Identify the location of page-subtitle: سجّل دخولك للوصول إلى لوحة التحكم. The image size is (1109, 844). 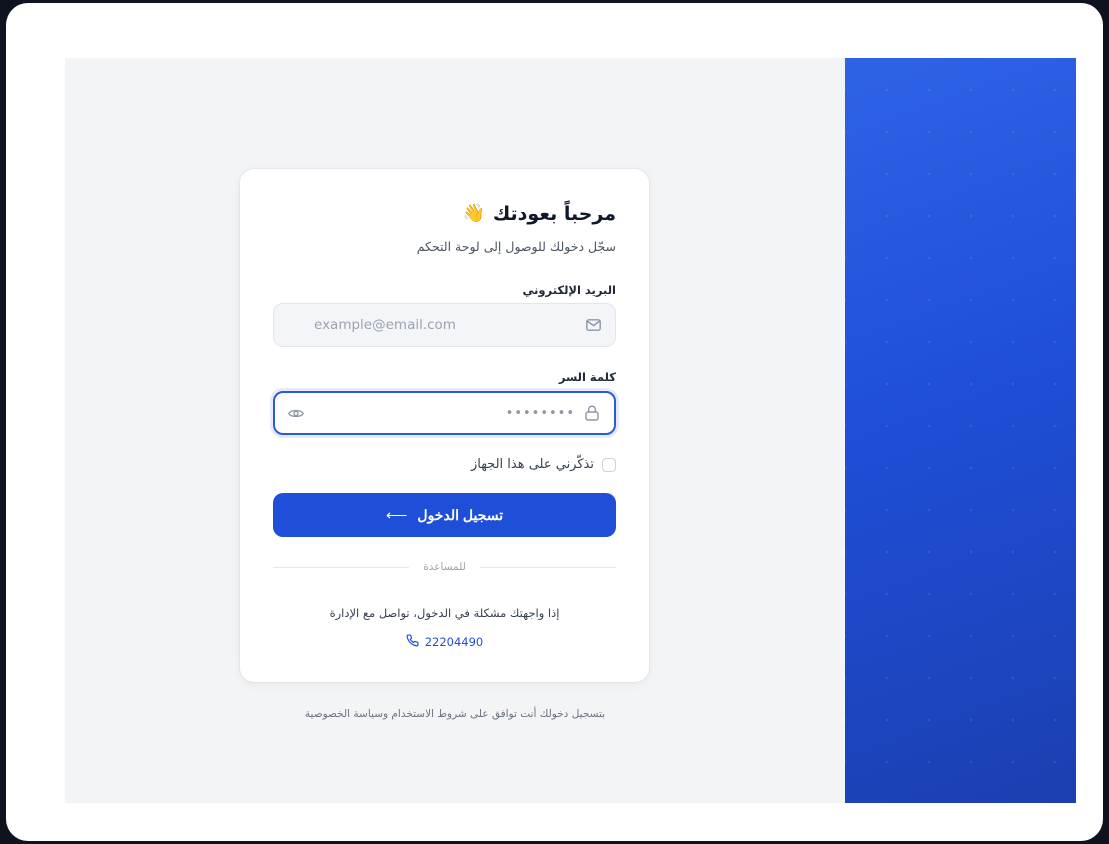
(516, 246).